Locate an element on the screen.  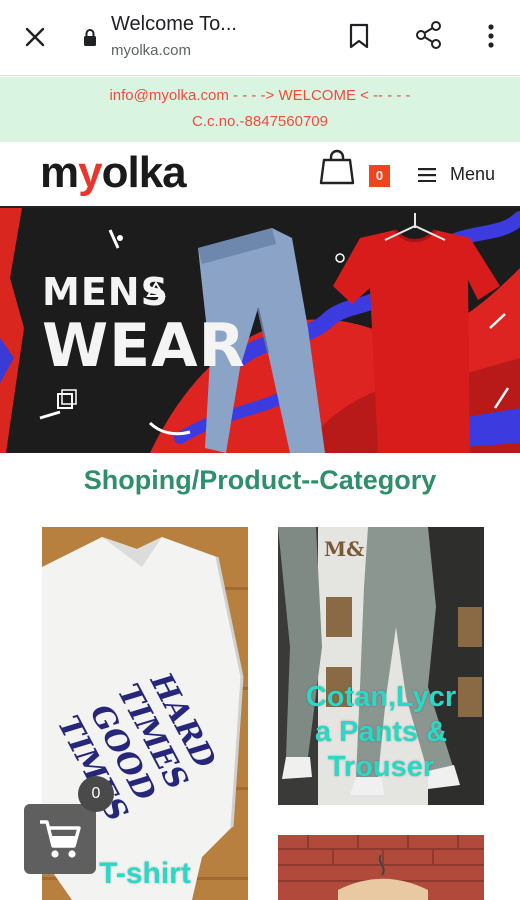
product-label-line-3: Trouser is located at coordinates (381, 767).